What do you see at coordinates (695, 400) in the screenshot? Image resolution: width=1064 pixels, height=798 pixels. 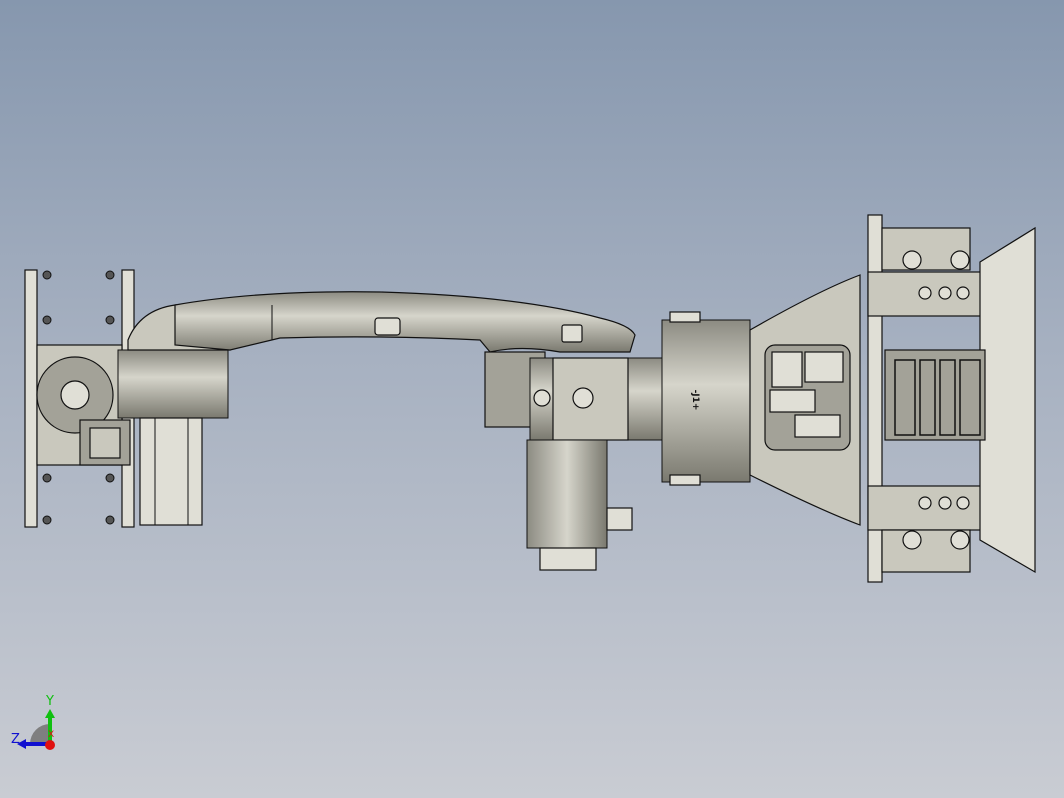 I see `j1-label: -J1+` at bounding box center [695, 400].